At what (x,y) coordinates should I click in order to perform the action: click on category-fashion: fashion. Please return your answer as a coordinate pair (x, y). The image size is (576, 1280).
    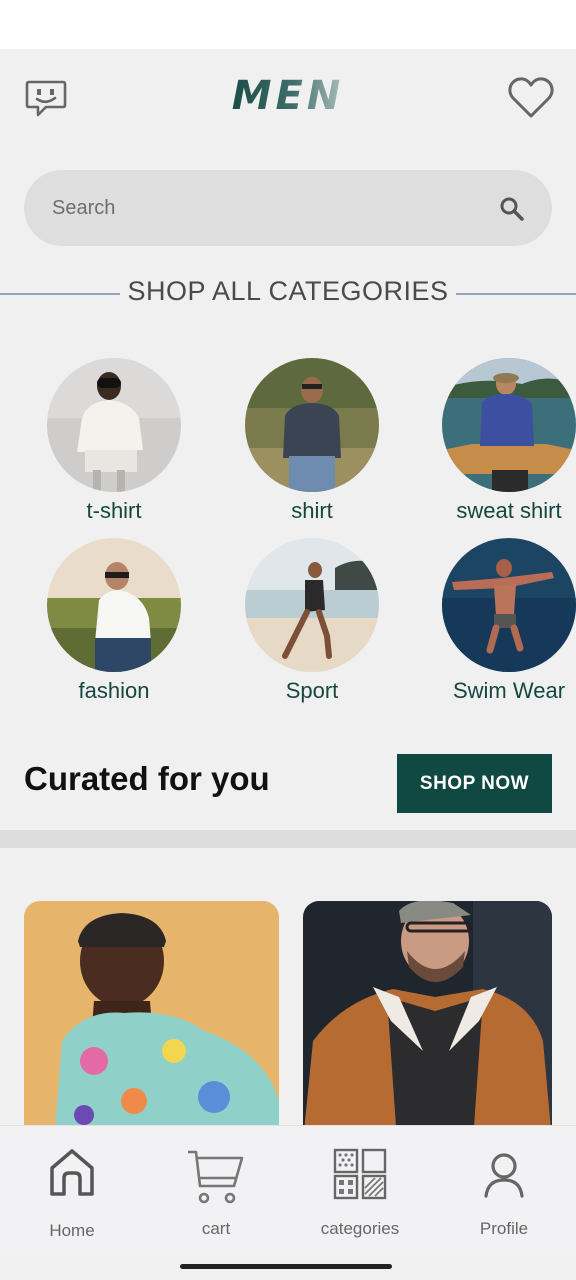
    Looking at the image, I should click on (114, 621).